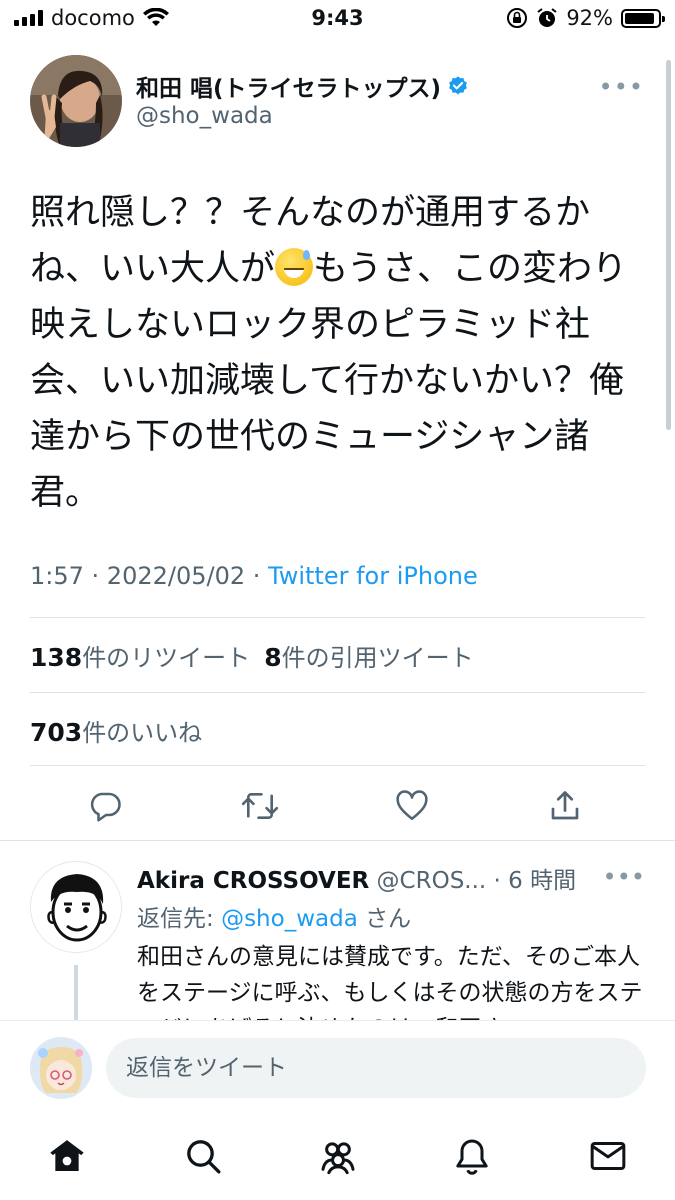 Image resolution: width=675 pixels, height=1200 pixels. What do you see at coordinates (624, 877) in the screenshot?
I see `reply-more-icon: •••` at bounding box center [624, 877].